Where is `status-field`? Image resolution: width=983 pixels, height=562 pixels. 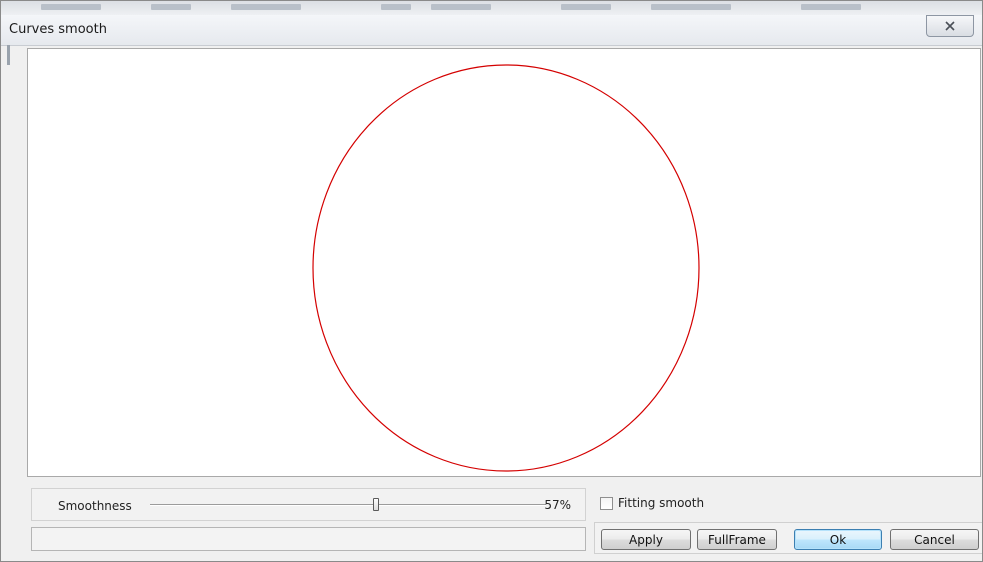 status-field is located at coordinates (308, 539).